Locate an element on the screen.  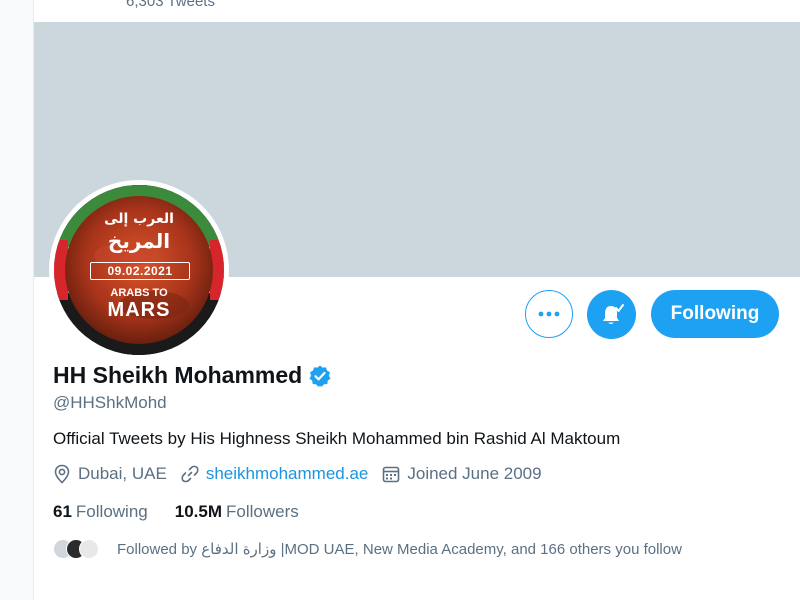
followers-label: Followers is located at coordinates (262, 511).